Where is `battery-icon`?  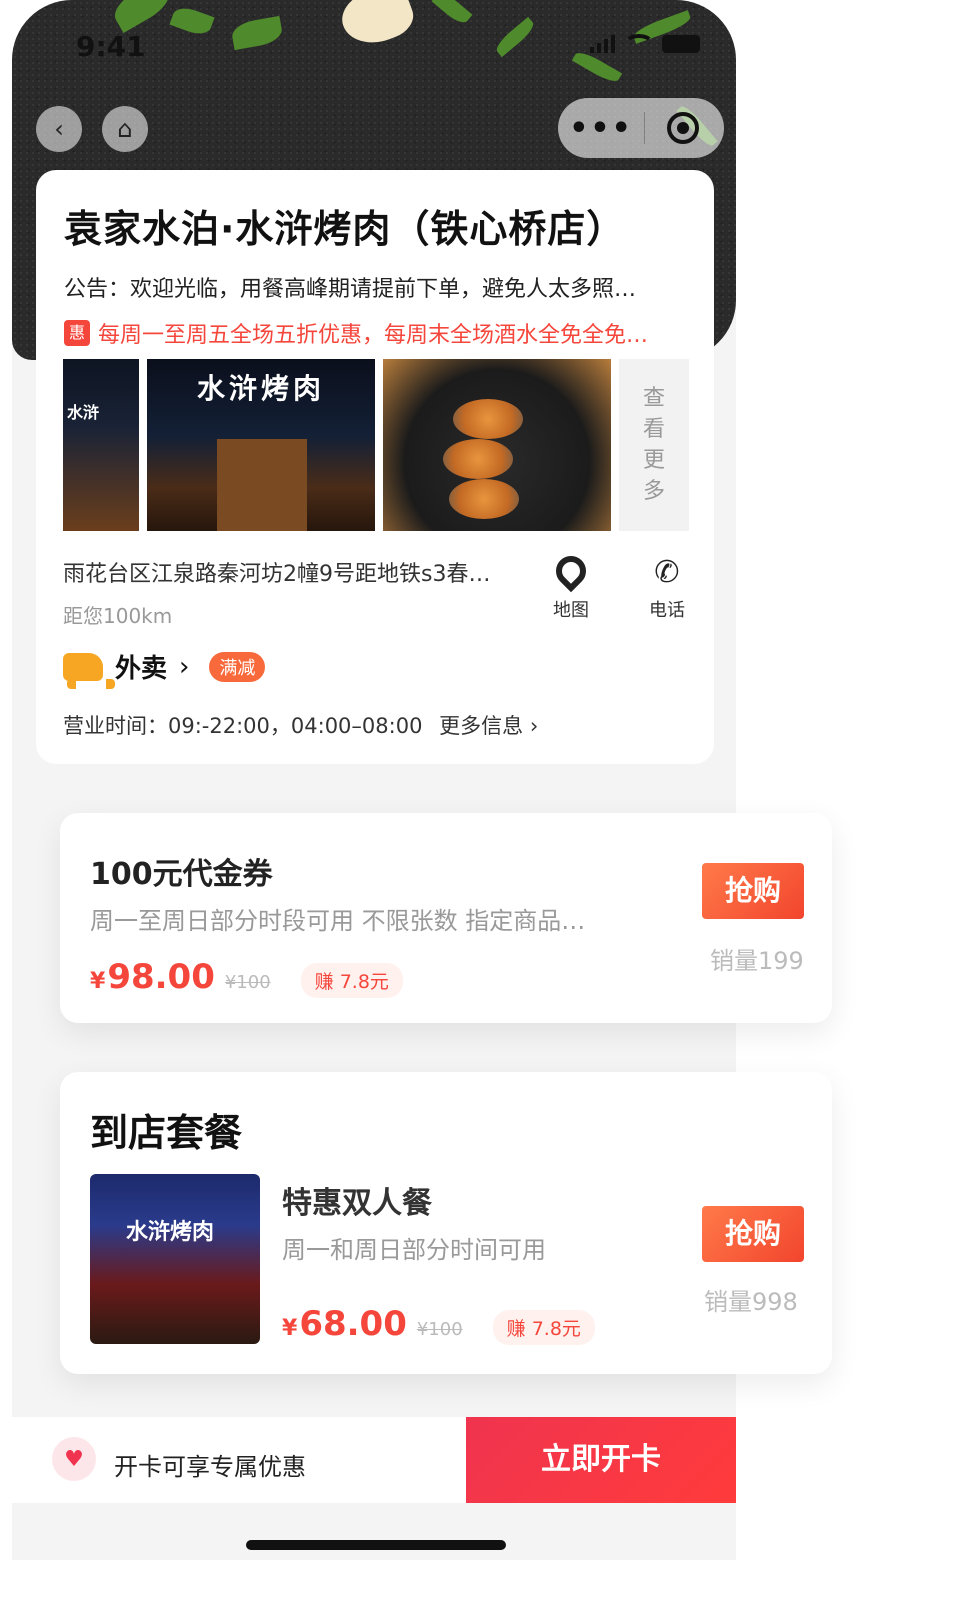 battery-icon is located at coordinates (681, 44).